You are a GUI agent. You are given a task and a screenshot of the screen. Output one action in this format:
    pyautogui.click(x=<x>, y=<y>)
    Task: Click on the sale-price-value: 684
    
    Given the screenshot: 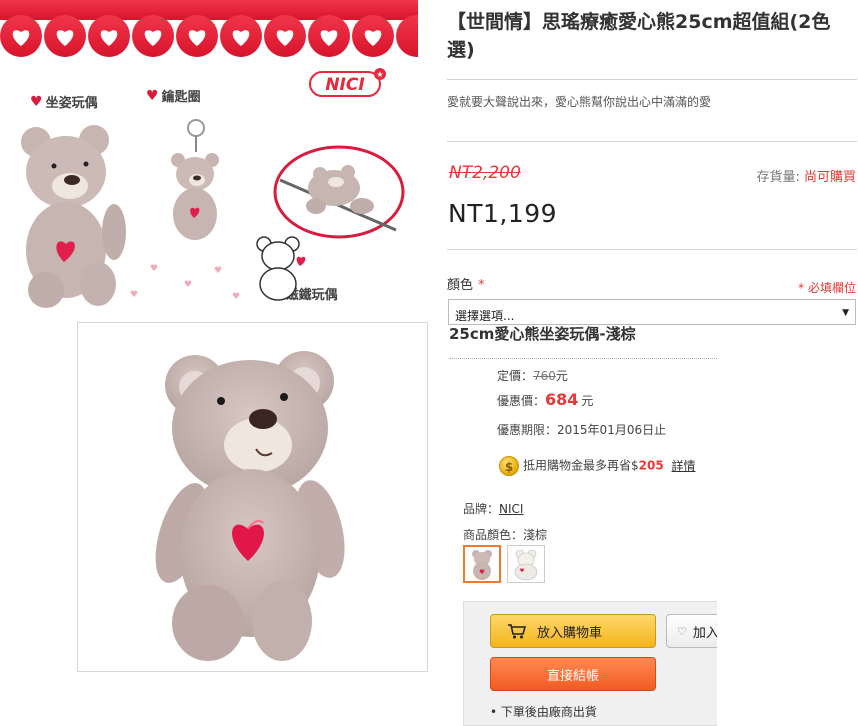 What is the action you would take?
    pyautogui.click(x=562, y=399)
    